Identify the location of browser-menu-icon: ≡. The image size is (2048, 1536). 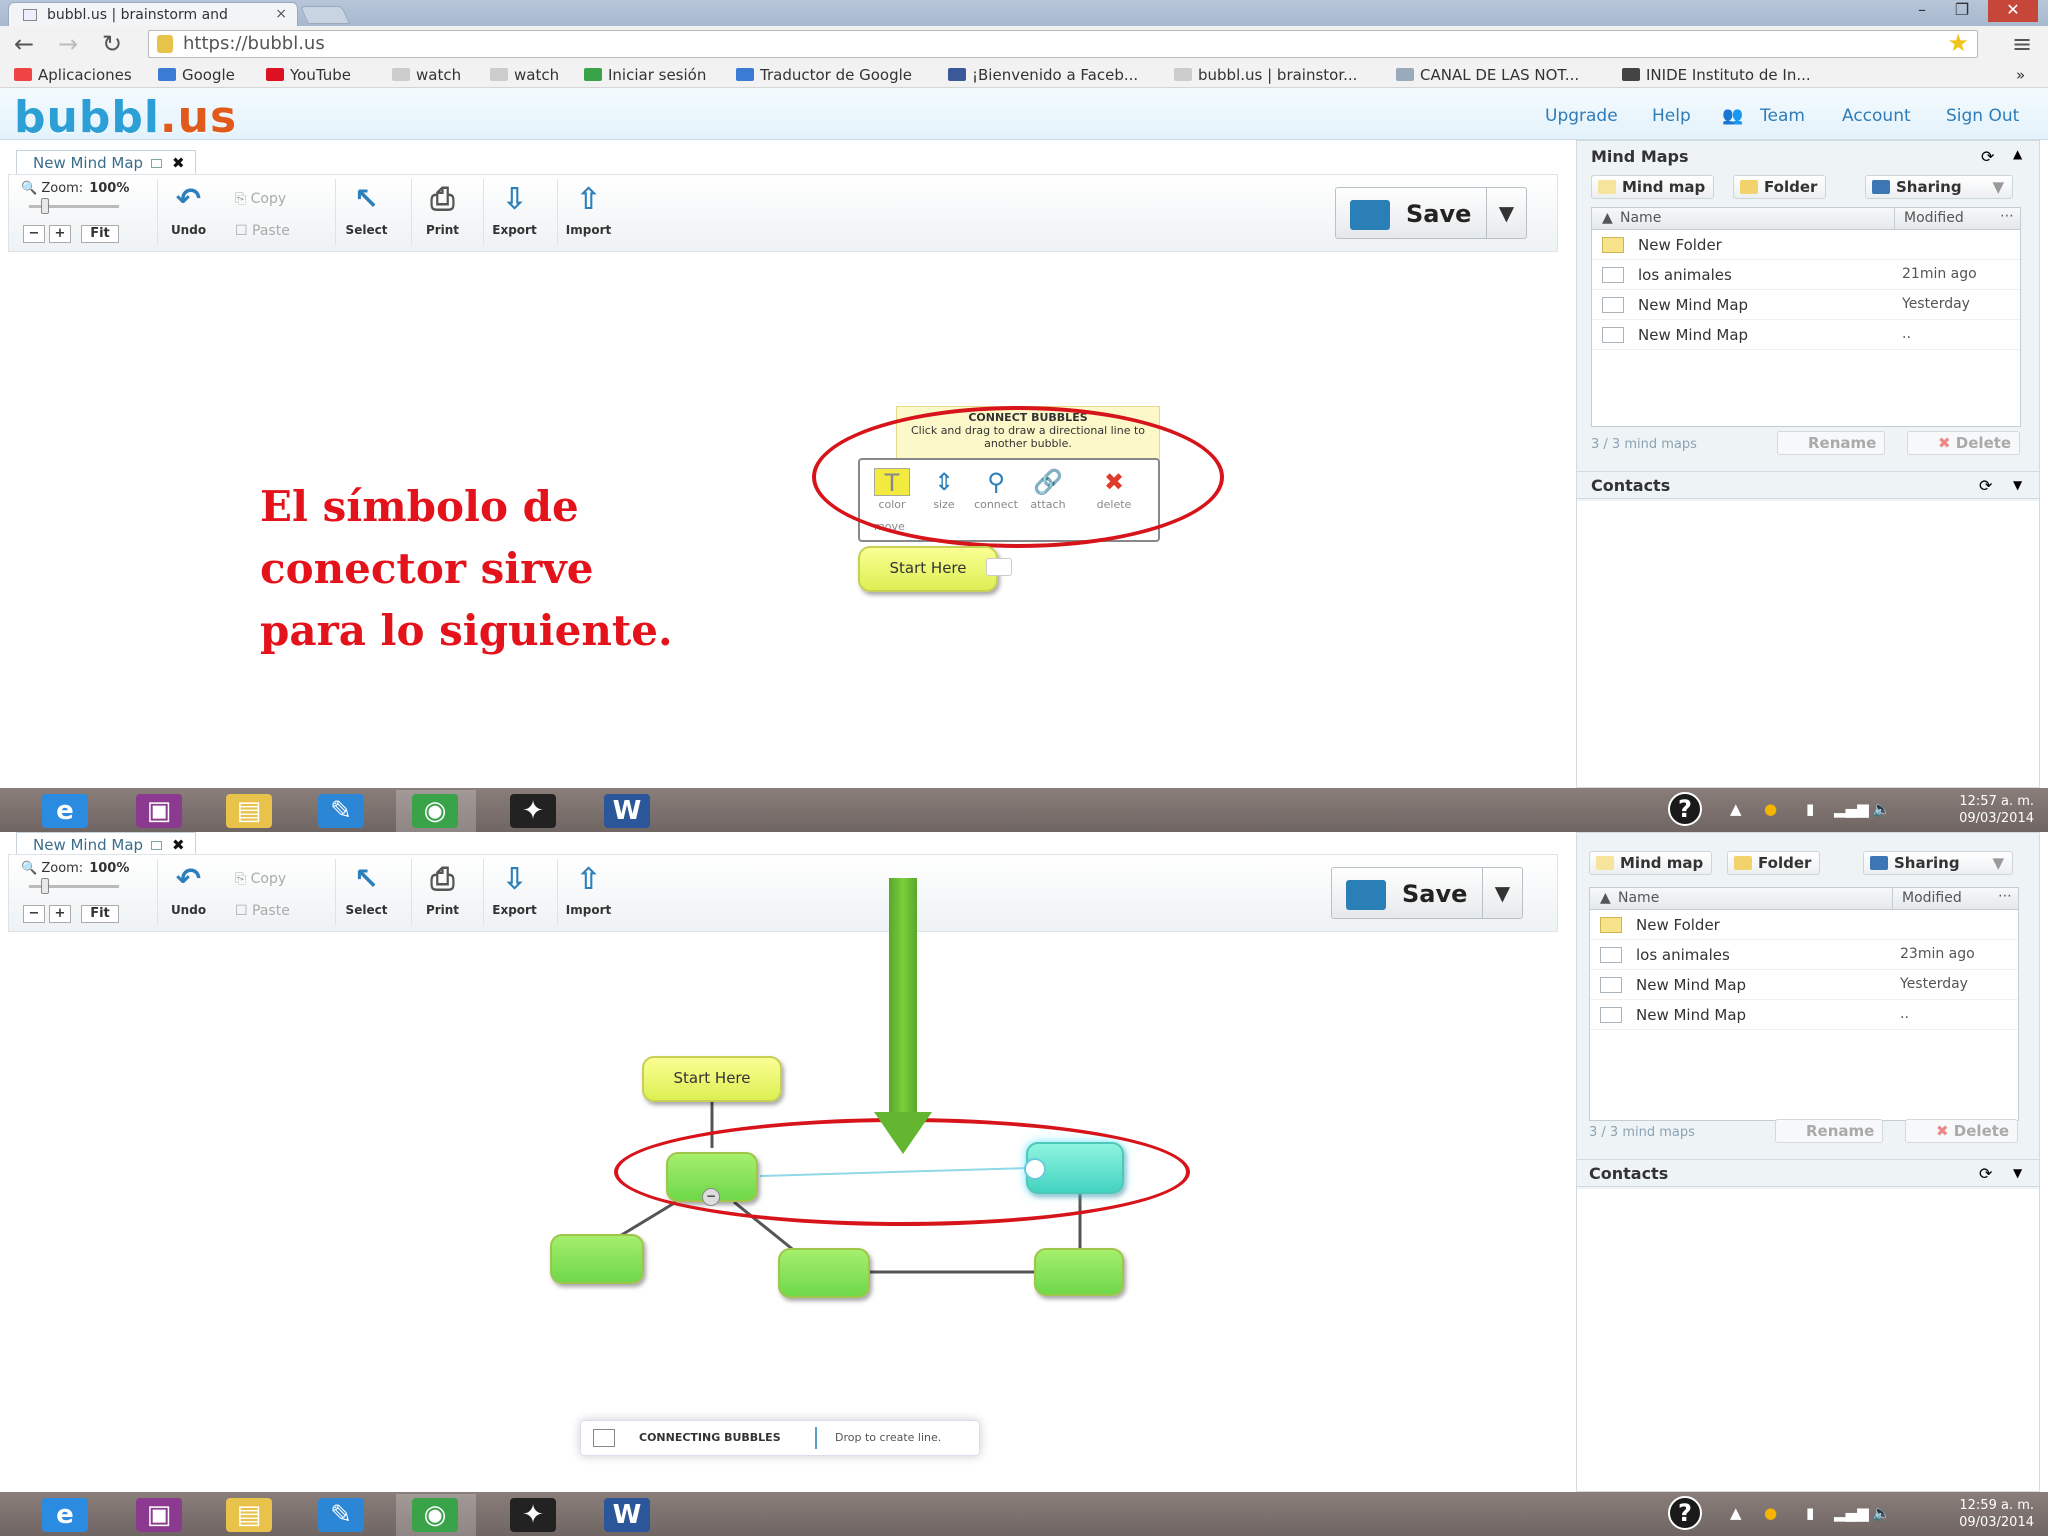
(2022, 44).